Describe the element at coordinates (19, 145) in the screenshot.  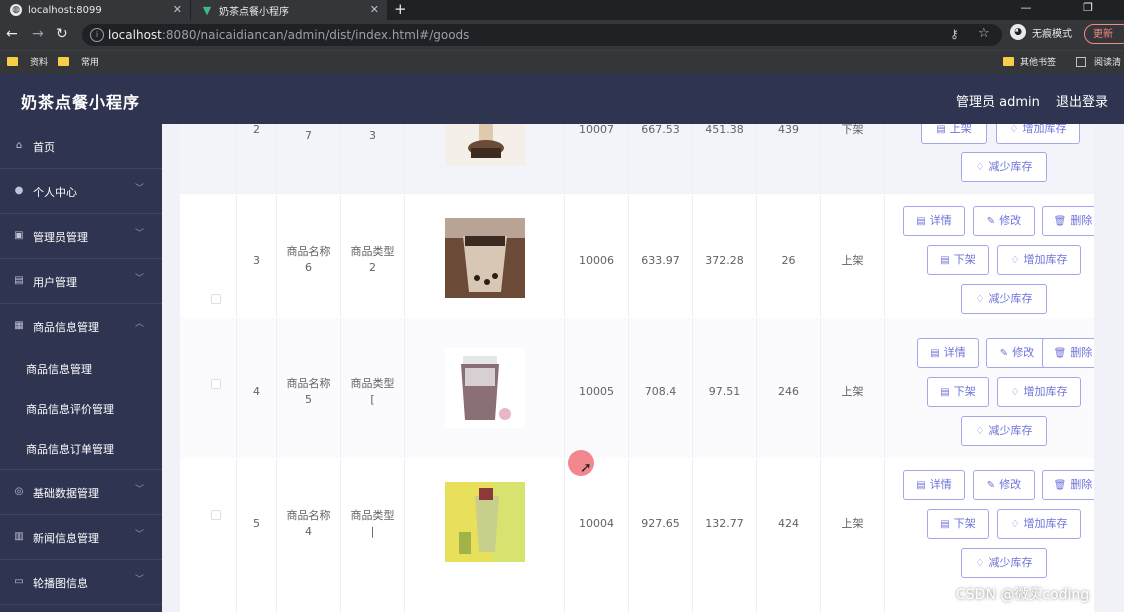
I see `home-icon: ⌂` at that location.